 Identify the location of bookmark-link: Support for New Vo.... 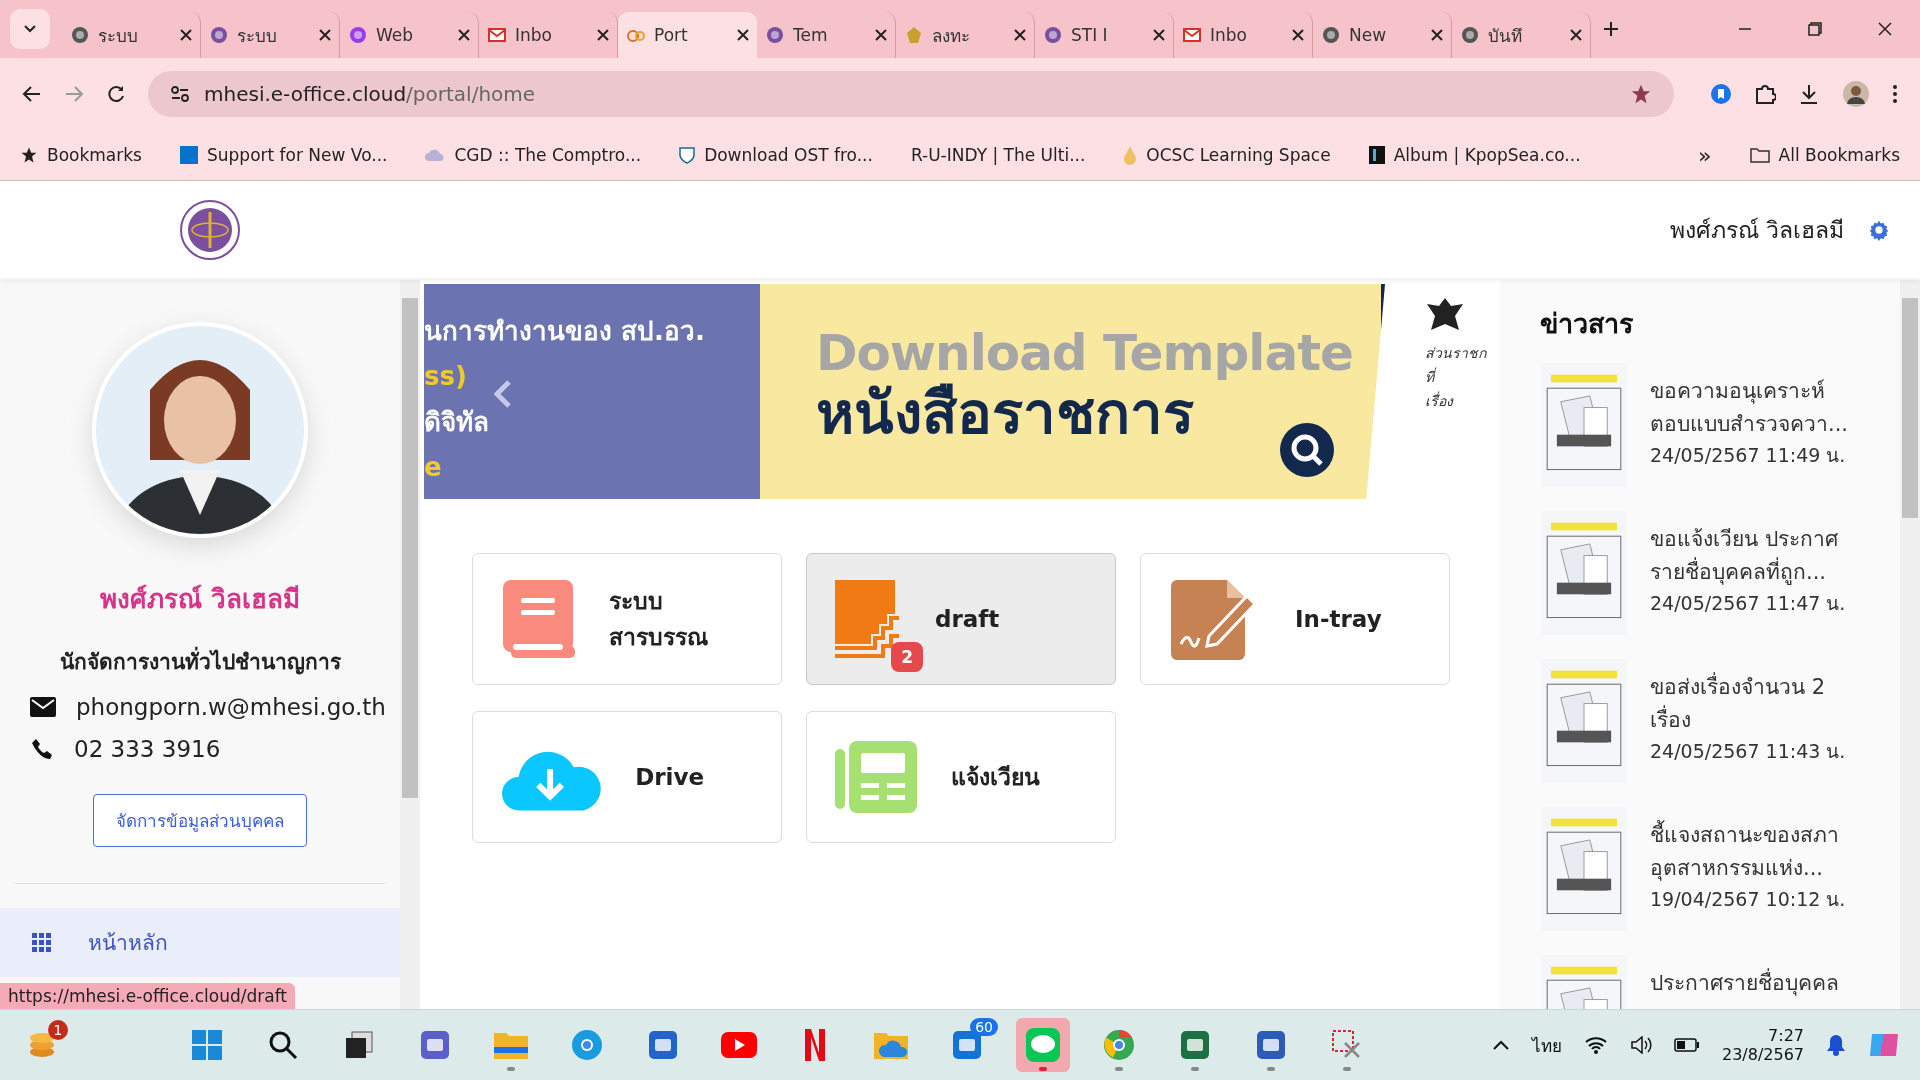
(297, 155).